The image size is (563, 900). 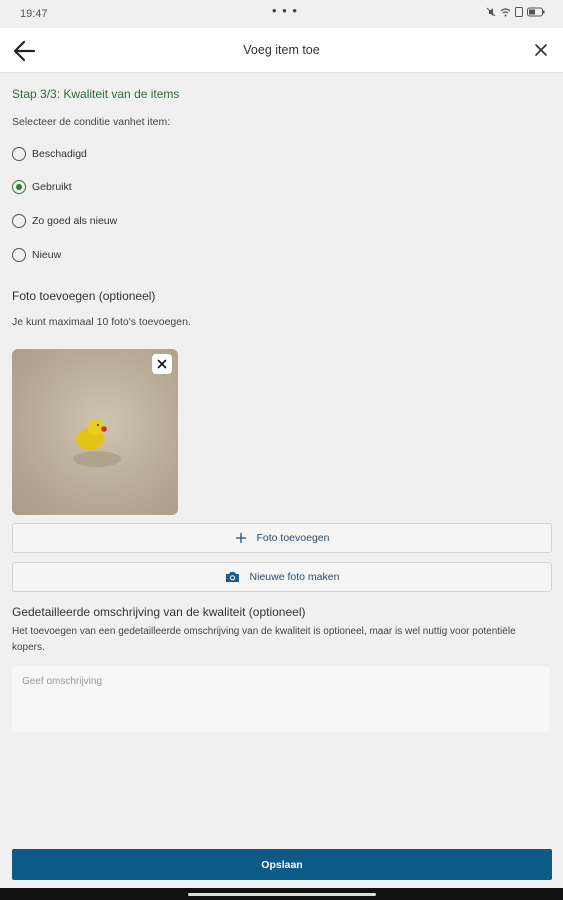 I want to click on page-title: Voeg item toe, so click(x=281, y=50).